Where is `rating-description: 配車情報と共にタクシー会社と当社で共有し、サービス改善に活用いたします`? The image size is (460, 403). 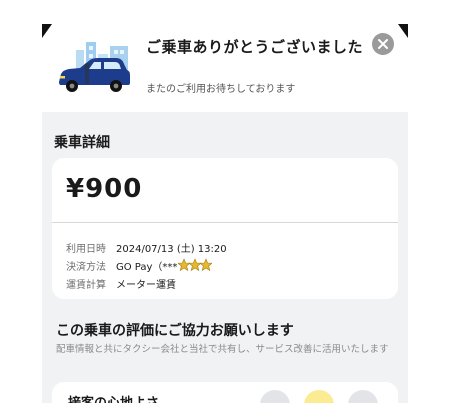
rating-description: 配車情報と共にタクシー会社と当社で共有し、サービス改善に活用いたします is located at coordinates (222, 349).